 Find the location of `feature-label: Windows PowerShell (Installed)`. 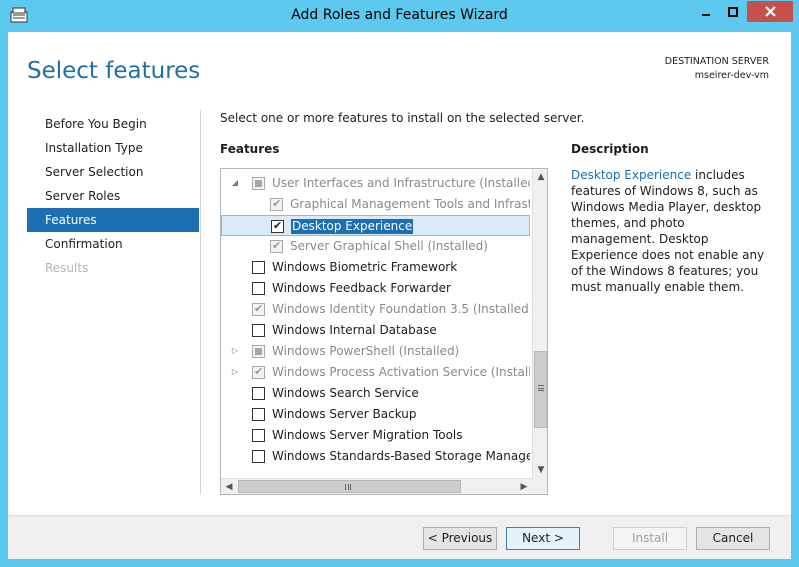

feature-label: Windows PowerShell (Installed) is located at coordinates (366, 351).